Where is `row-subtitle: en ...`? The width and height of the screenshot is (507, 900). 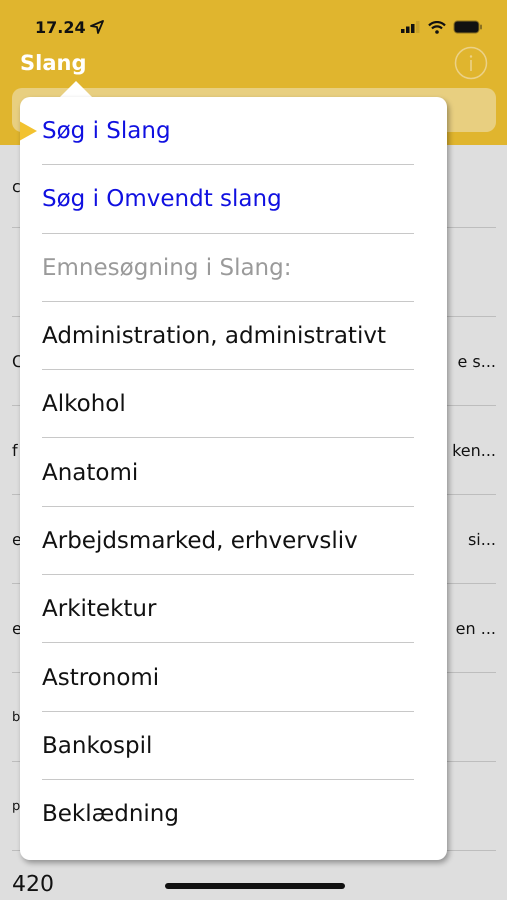 row-subtitle: en ... is located at coordinates (476, 628).